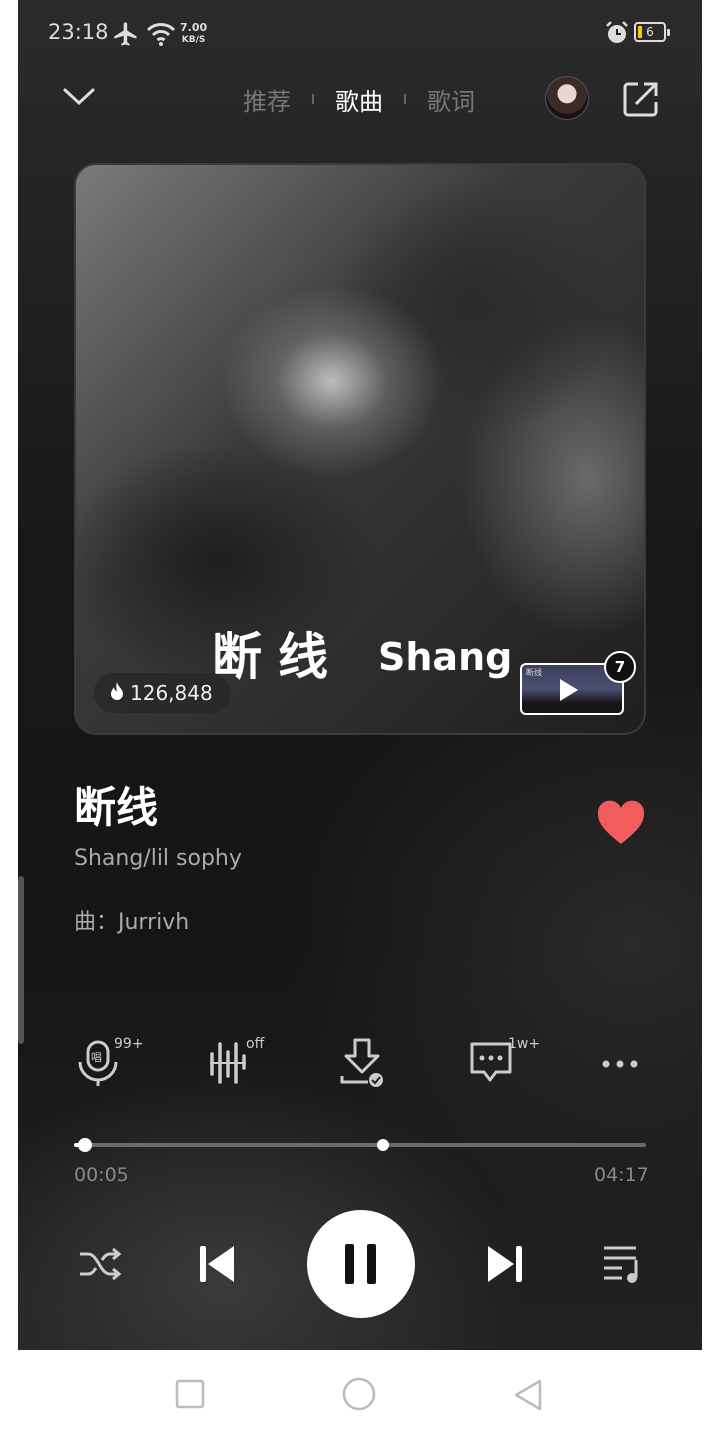 Image resolution: width=720 pixels, height=1440 pixels. What do you see at coordinates (620, 667) in the screenshot?
I see `mv-count-badge: 7` at bounding box center [620, 667].